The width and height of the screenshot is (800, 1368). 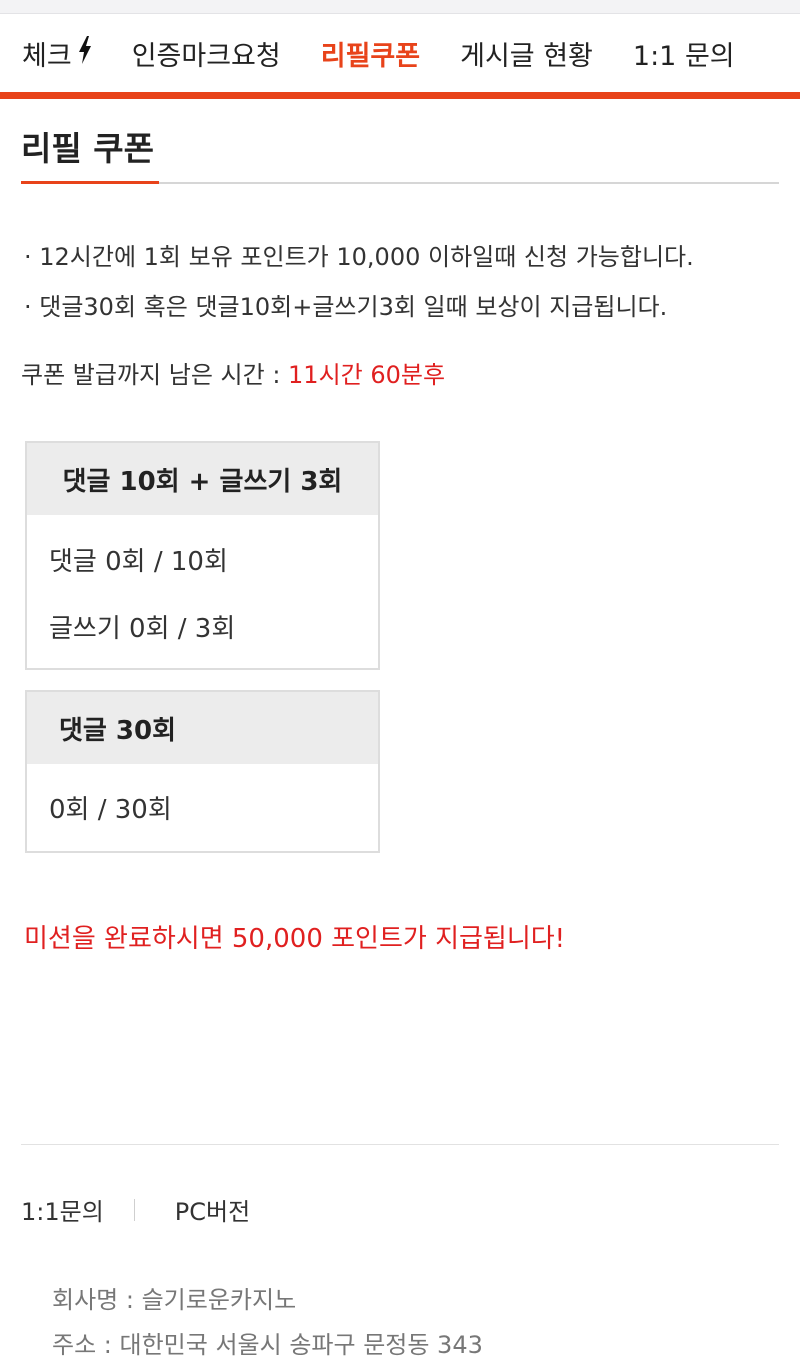 What do you see at coordinates (367, 375) in the screenshot?
I see `remaining-time-value: 11시간 60분후` at bounding box center [367, 375].